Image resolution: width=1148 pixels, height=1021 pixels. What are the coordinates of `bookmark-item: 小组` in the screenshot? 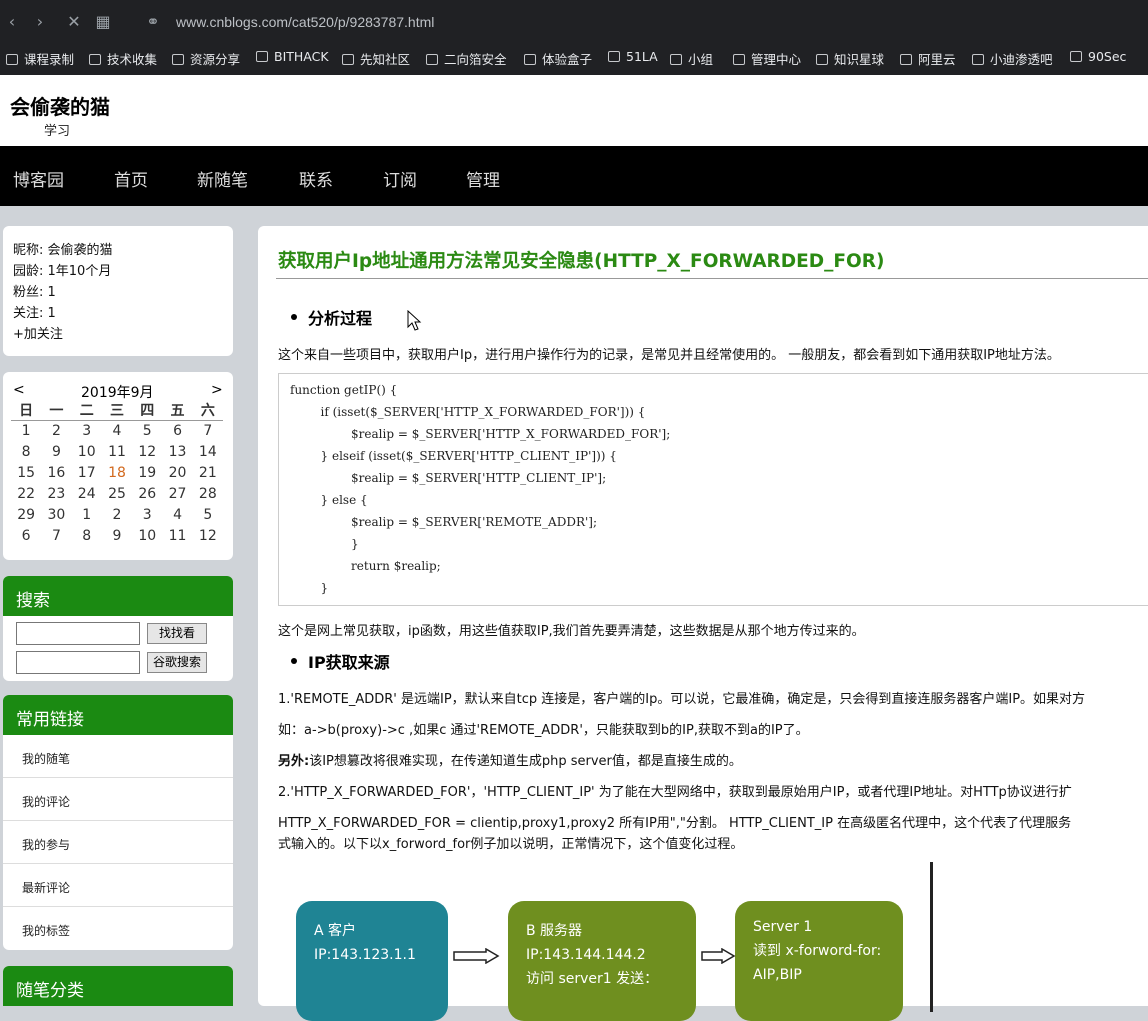 It's located at (691, 58).